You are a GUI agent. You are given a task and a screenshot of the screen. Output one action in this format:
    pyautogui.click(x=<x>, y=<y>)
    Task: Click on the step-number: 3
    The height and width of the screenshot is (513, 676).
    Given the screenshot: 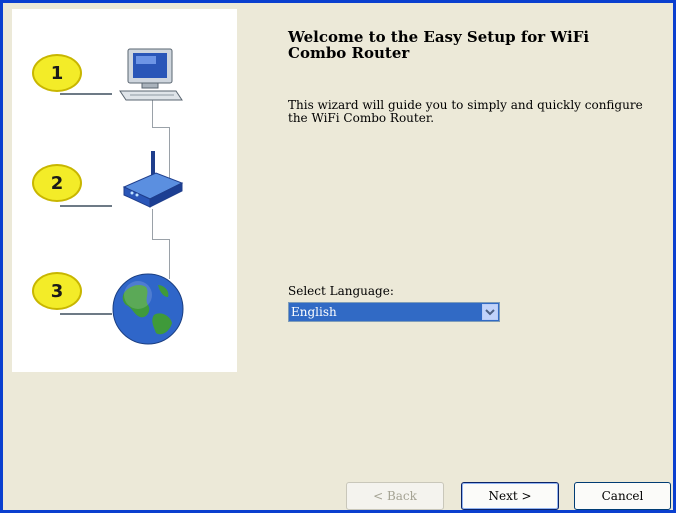 What is the action you would take?
    pyautogui.click(x=57, y=291)
    